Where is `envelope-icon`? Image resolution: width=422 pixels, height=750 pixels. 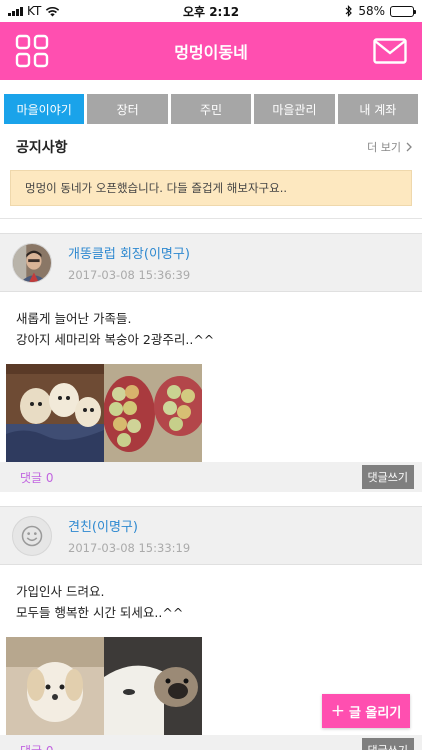
envelope-icon is located at coordinates (390, 51).